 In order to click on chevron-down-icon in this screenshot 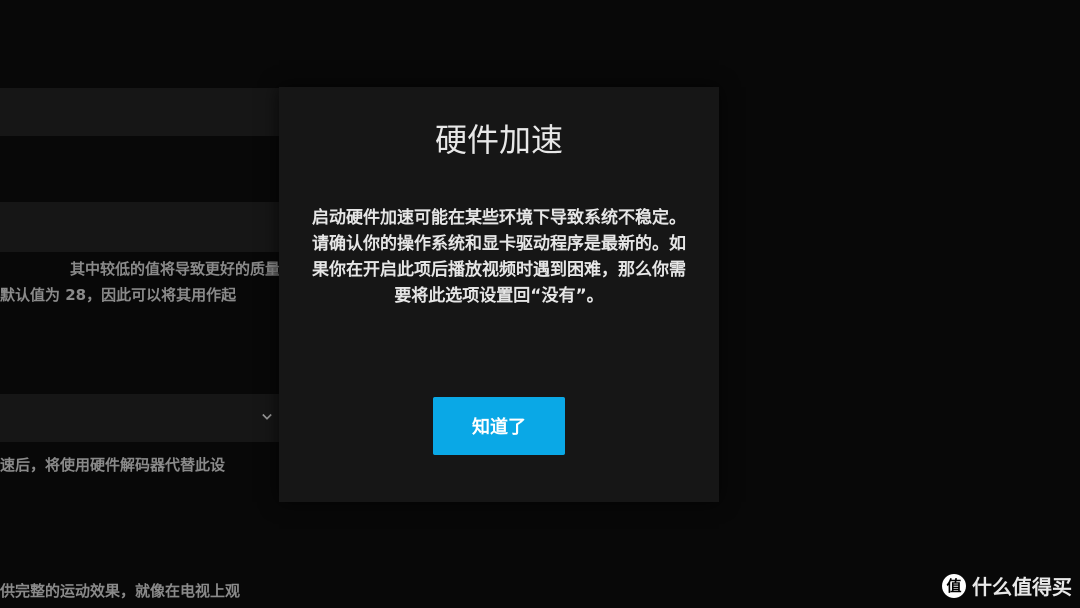, I will do `click(267, 417)`.